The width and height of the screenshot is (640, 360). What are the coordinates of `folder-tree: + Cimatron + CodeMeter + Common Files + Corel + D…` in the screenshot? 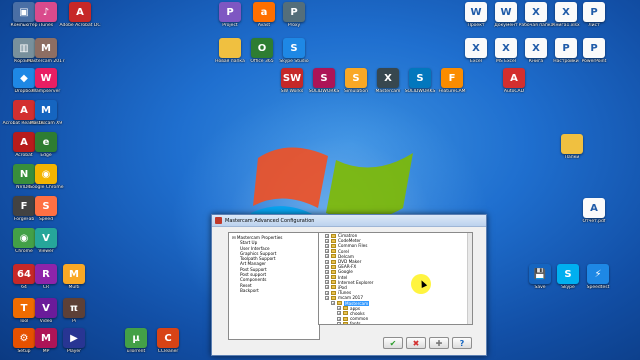 It's located at (395, 278).